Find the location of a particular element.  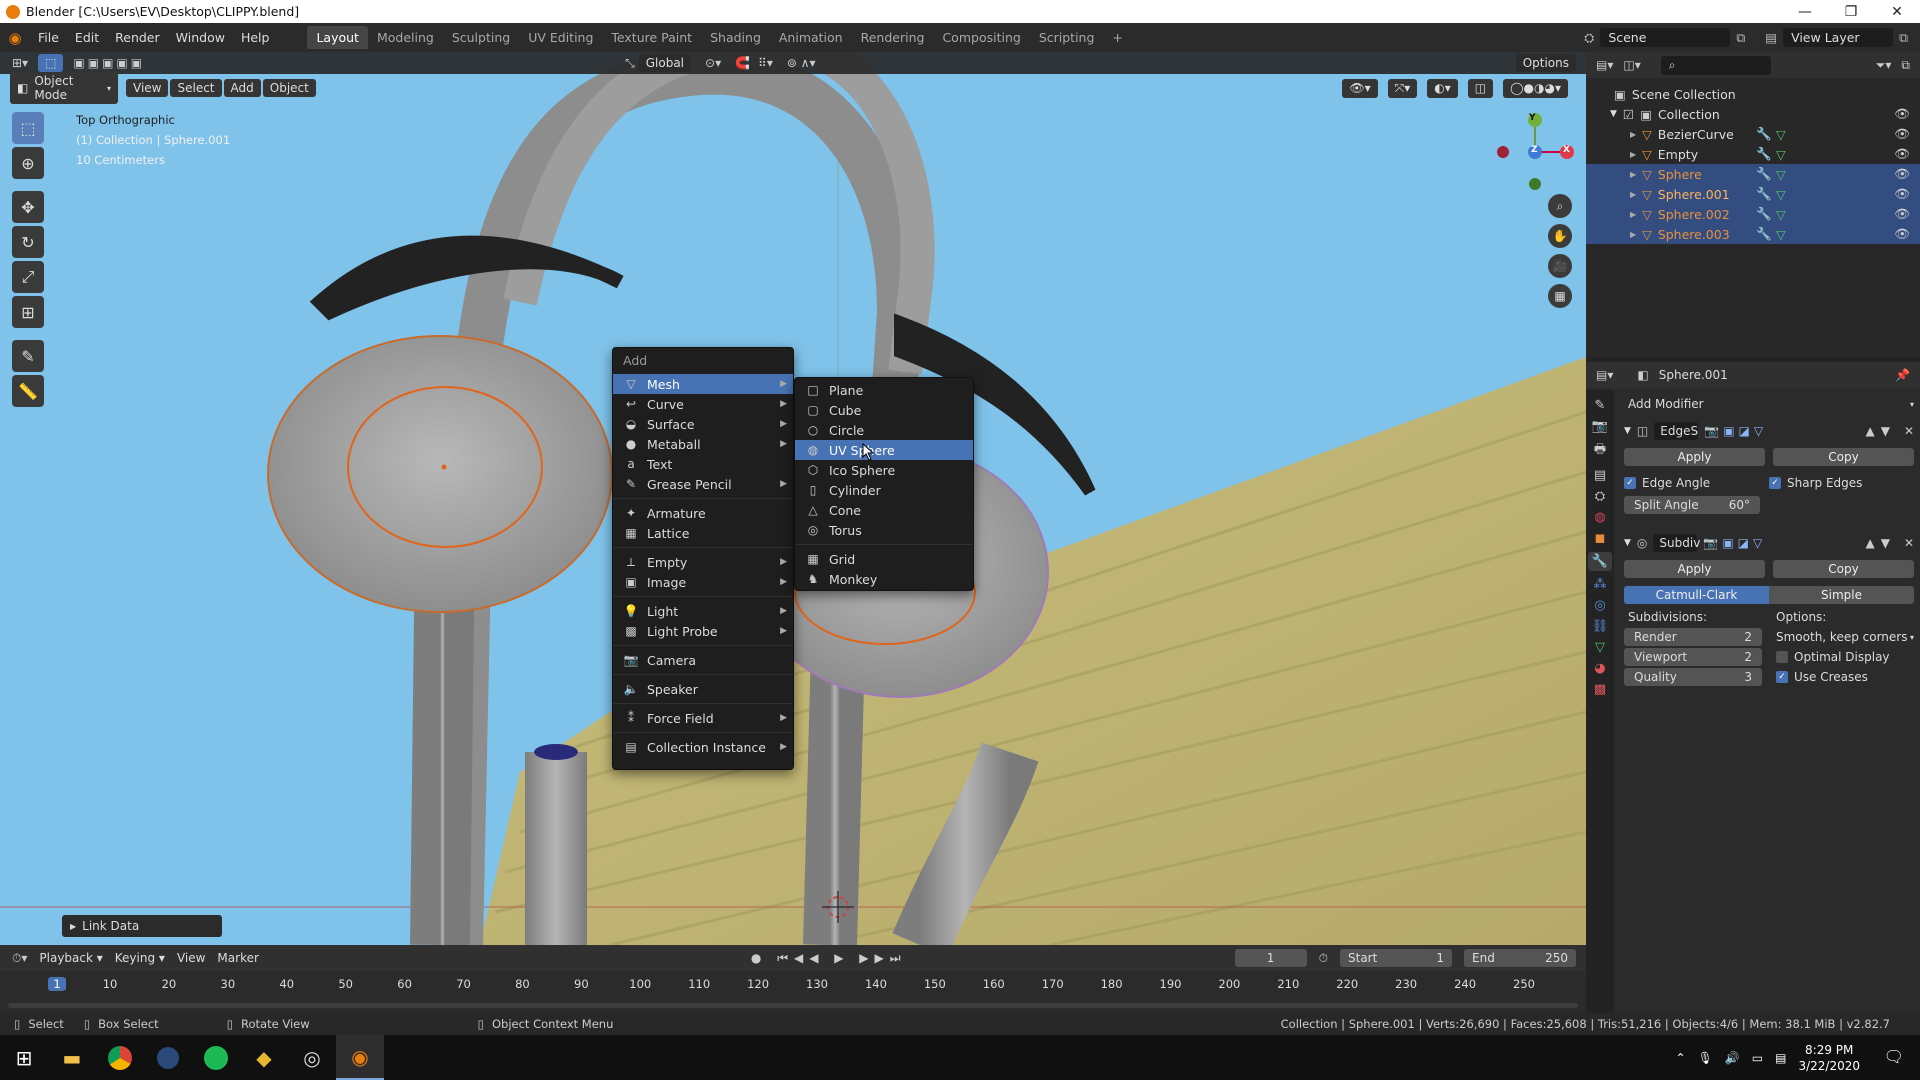

select-menu: Select is located at coordinates (195, 88).